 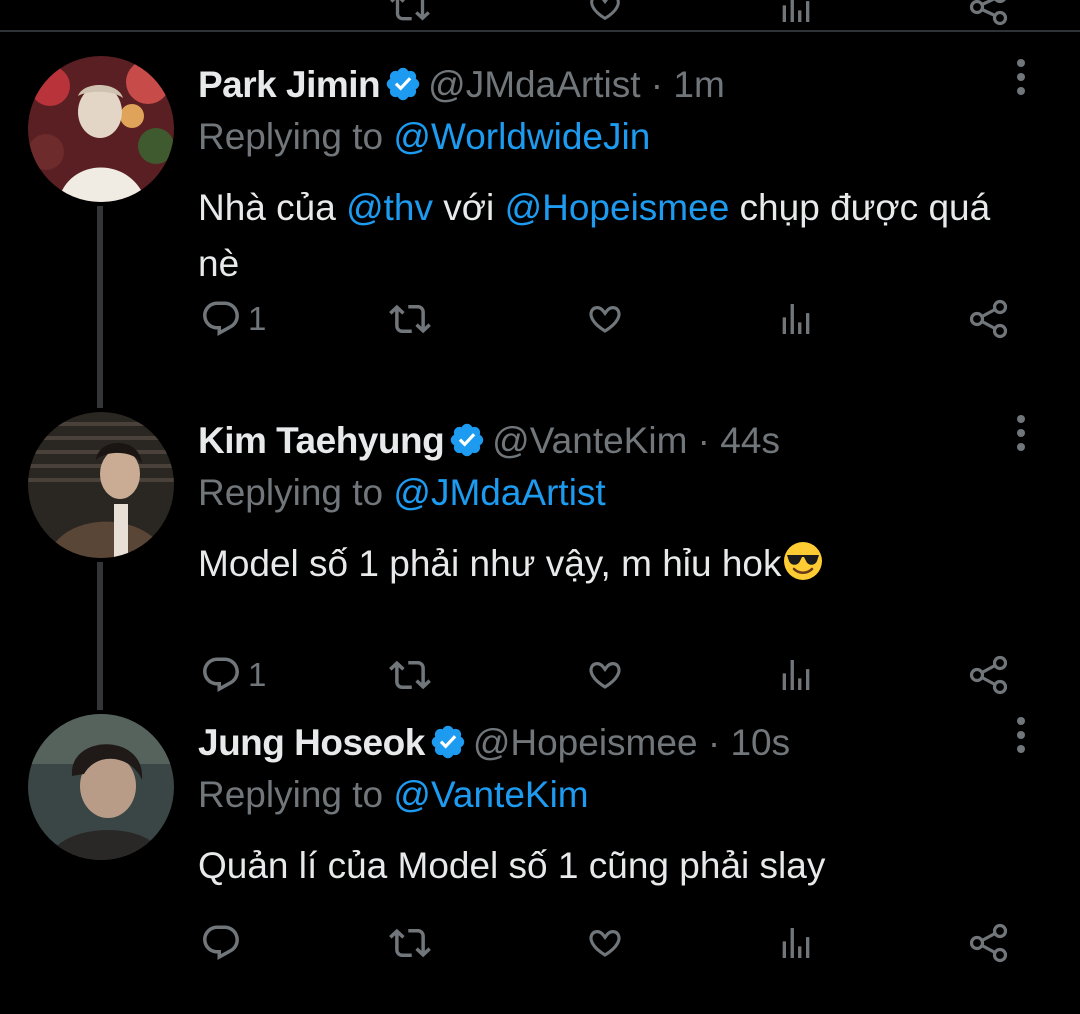 I want to click on replying-to-link: @WorldwideJin, so click(x=521, y=136).